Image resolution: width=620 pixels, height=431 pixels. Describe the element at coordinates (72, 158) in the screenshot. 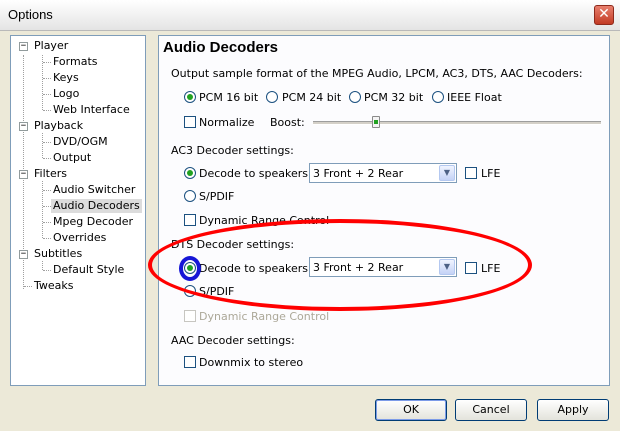

I see `tree-item-output: Output` at that location.